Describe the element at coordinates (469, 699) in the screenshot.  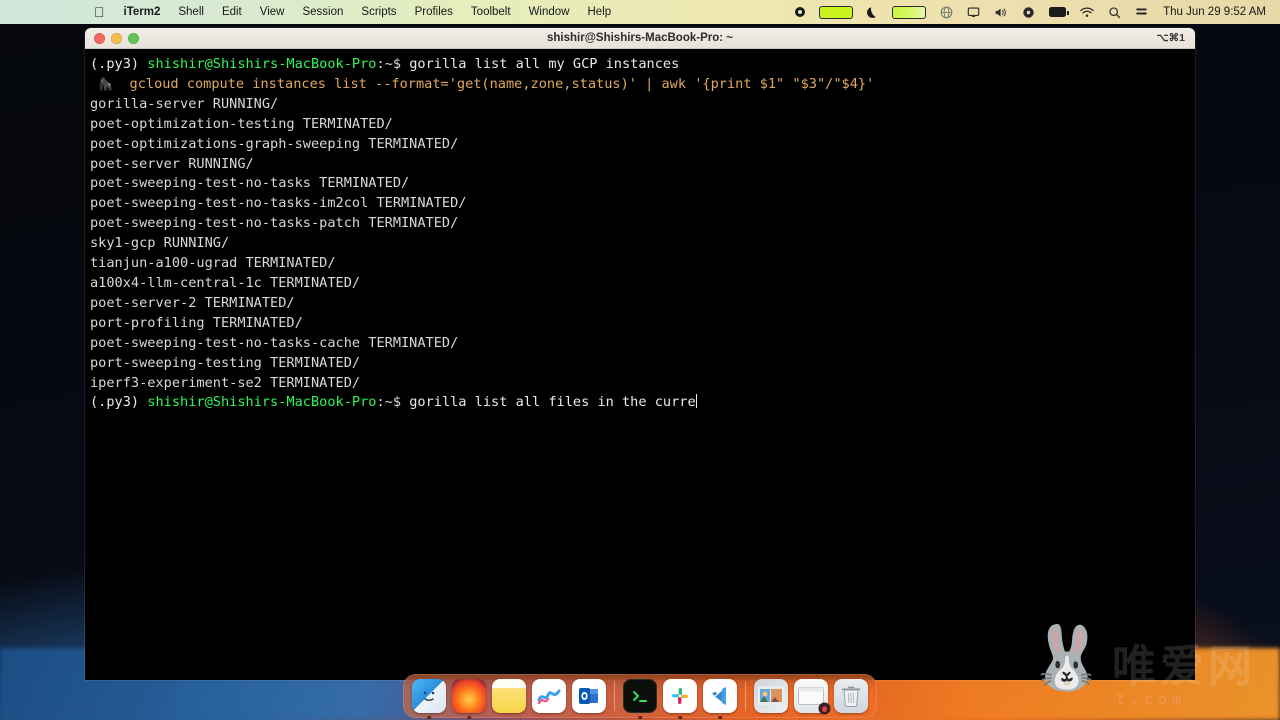
I see `dock-item-firefox` at that location.